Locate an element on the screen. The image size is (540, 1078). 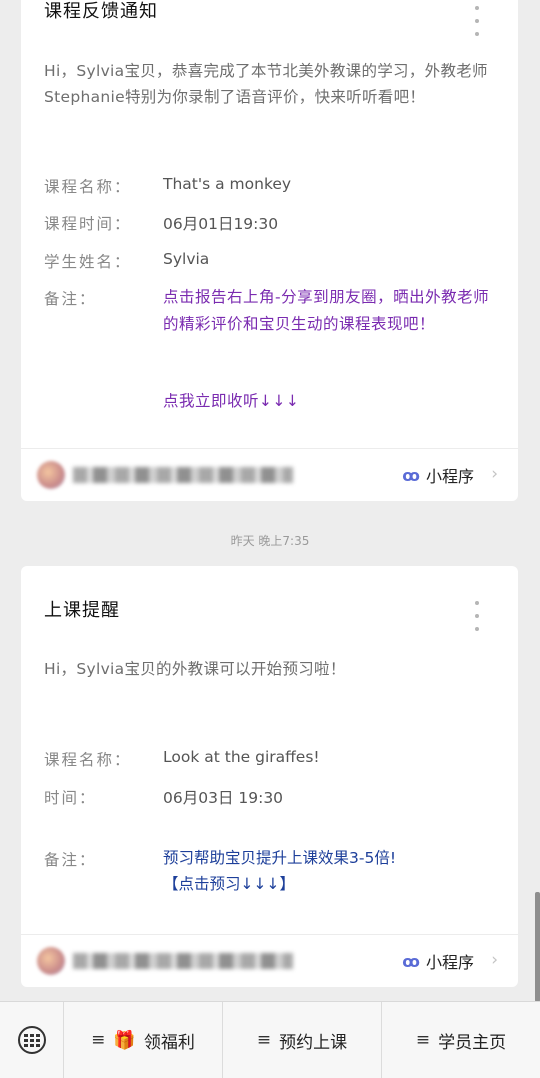
card-title: 课程反馈通知 is located at coordinates (101, 11).